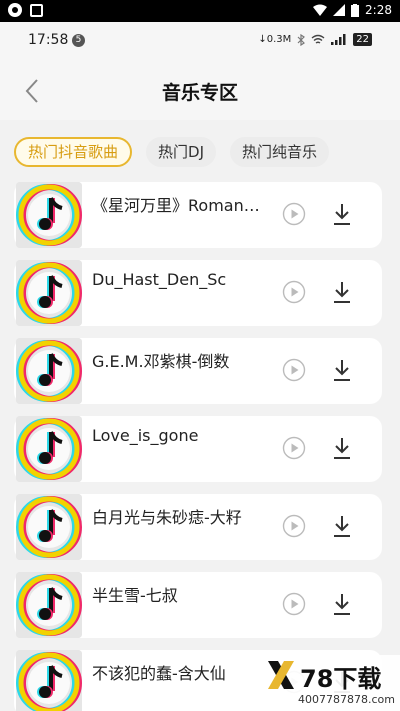 The image size is (400, 711). What do you see at coordinates (161, 361) in the screenshot?
I see `song-title: G.E.M.邓紫棋-倒数` at bounding box center [161, 361].